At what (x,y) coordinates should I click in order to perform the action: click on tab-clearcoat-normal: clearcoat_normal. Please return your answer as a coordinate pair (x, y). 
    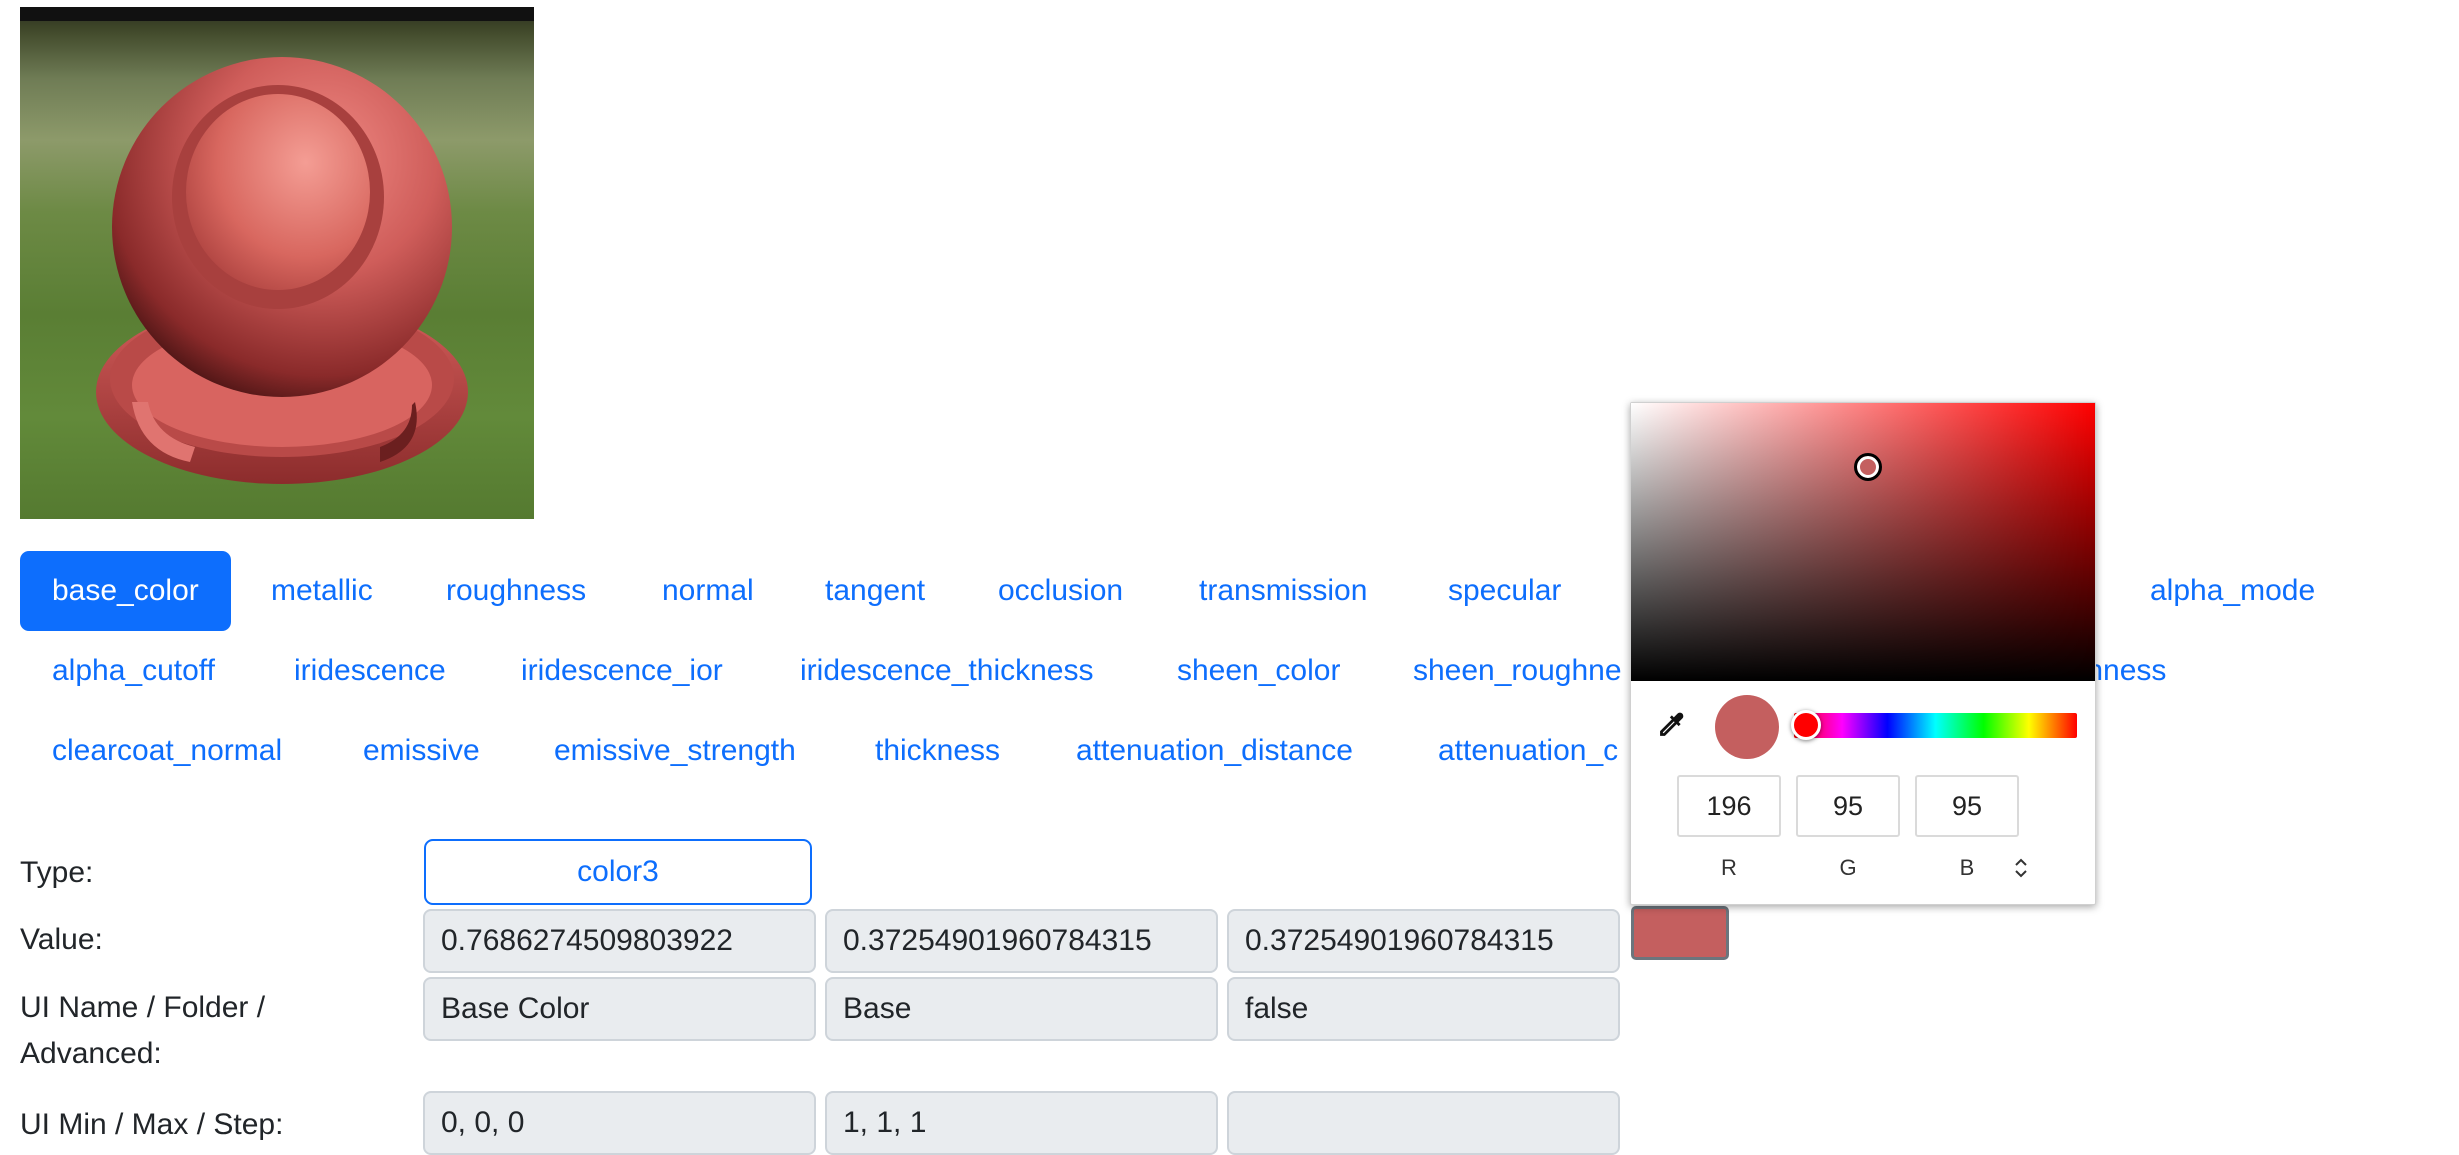
    Looking at the image, I should click on (167, 751).